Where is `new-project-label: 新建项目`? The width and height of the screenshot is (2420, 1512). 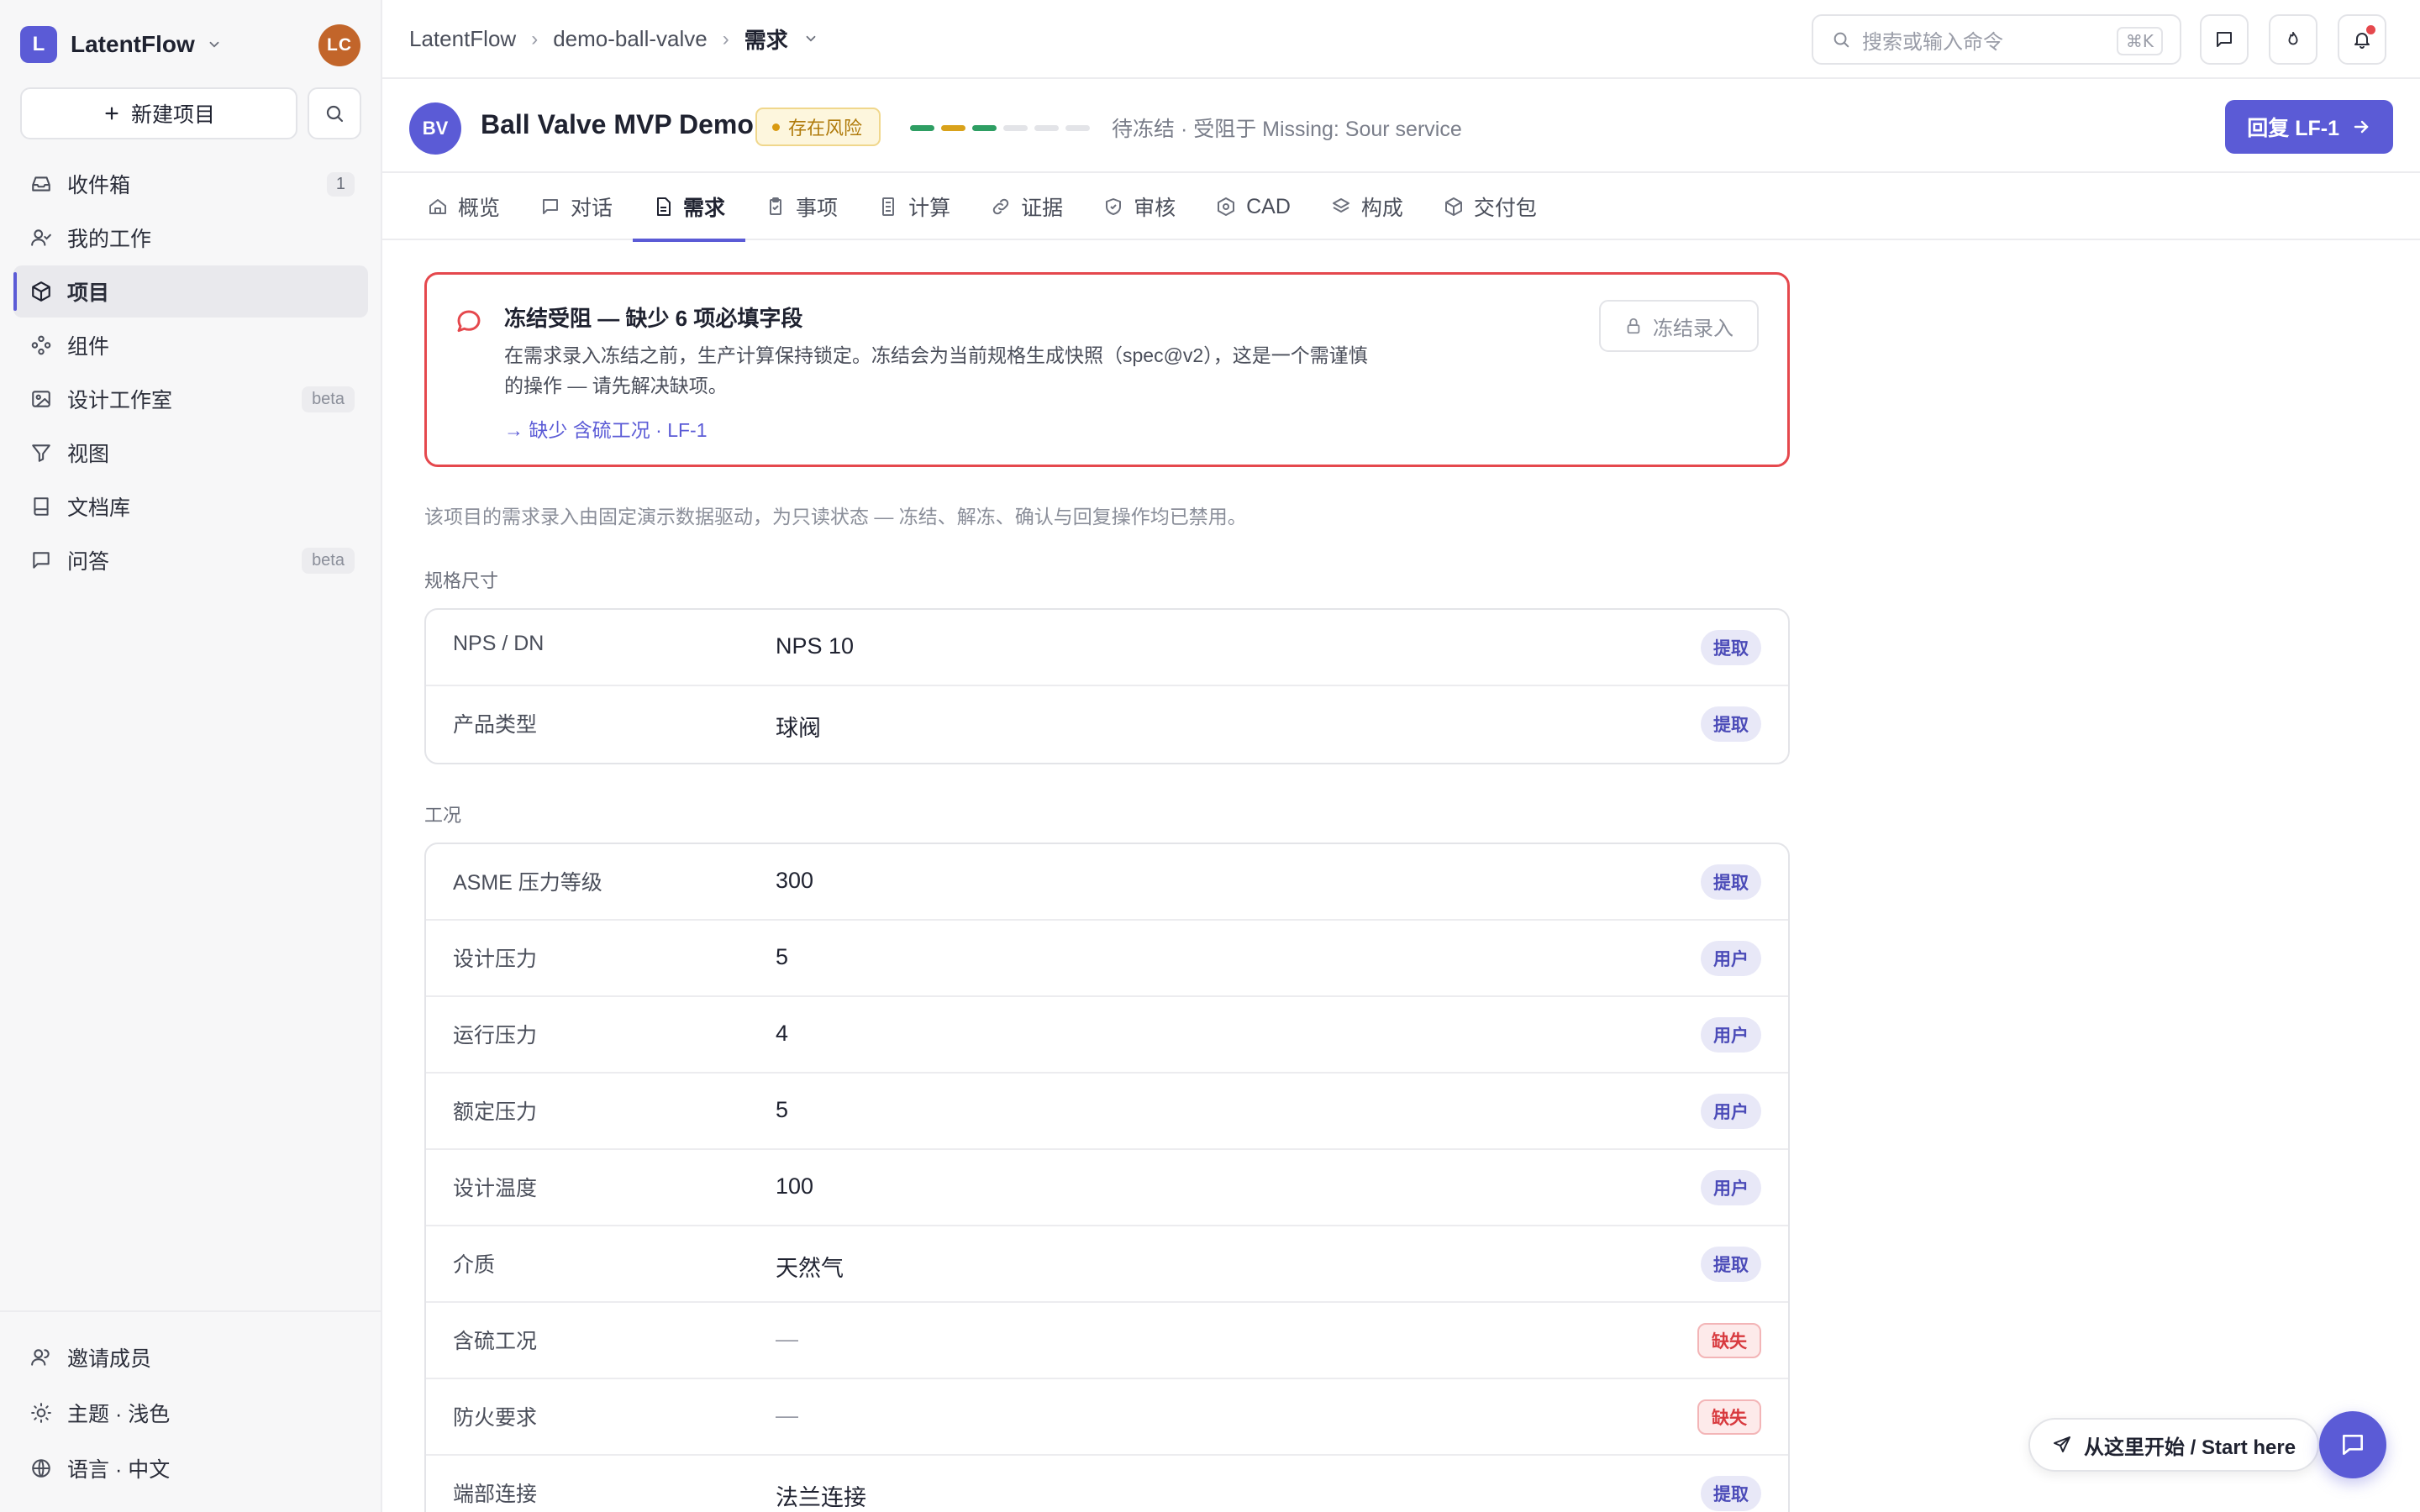 new-project-label: 新建项目 is located at coordinates (172, 115).